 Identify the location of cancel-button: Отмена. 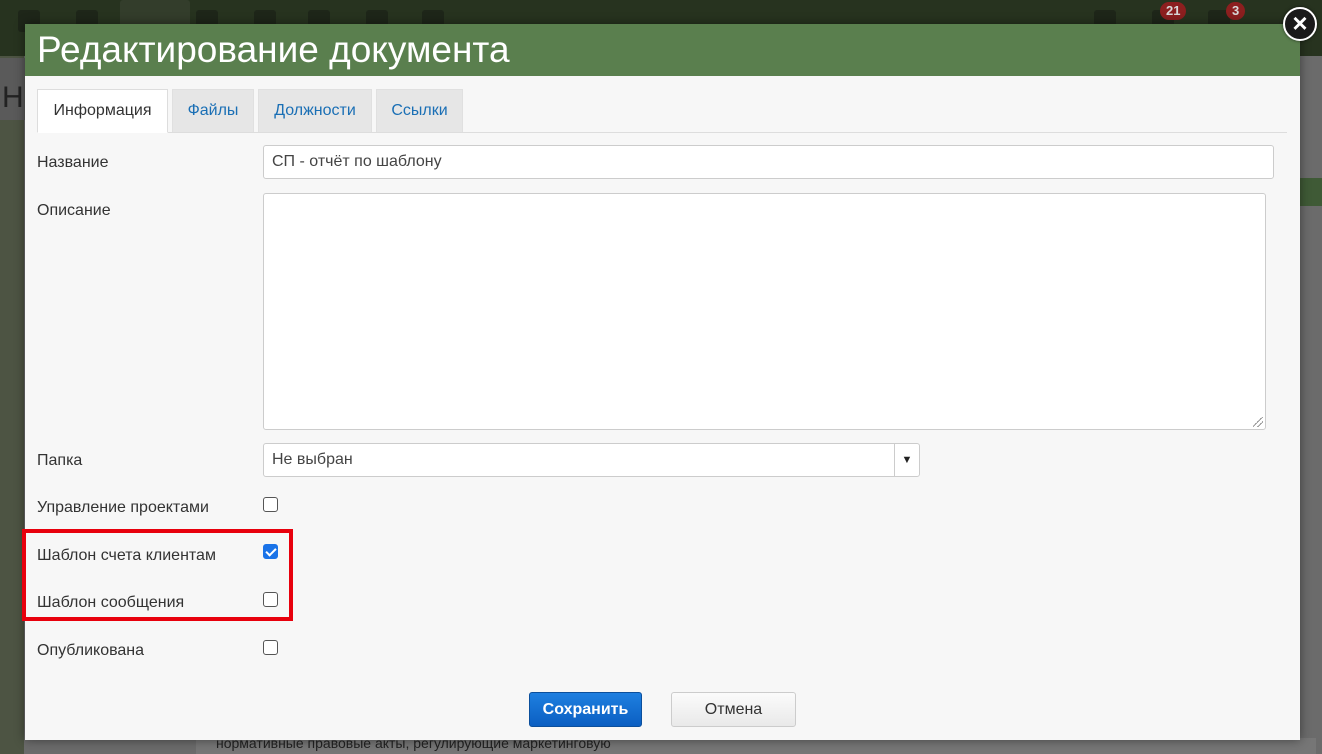
(733, 709).